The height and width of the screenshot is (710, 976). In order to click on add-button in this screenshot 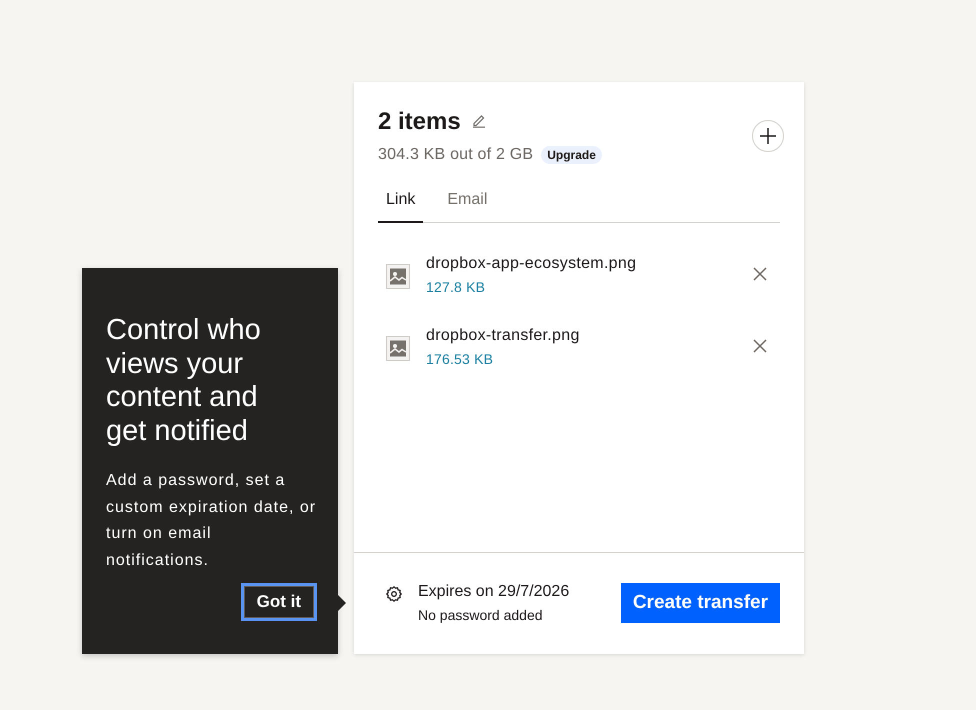, I will do `click(768, 136)`.